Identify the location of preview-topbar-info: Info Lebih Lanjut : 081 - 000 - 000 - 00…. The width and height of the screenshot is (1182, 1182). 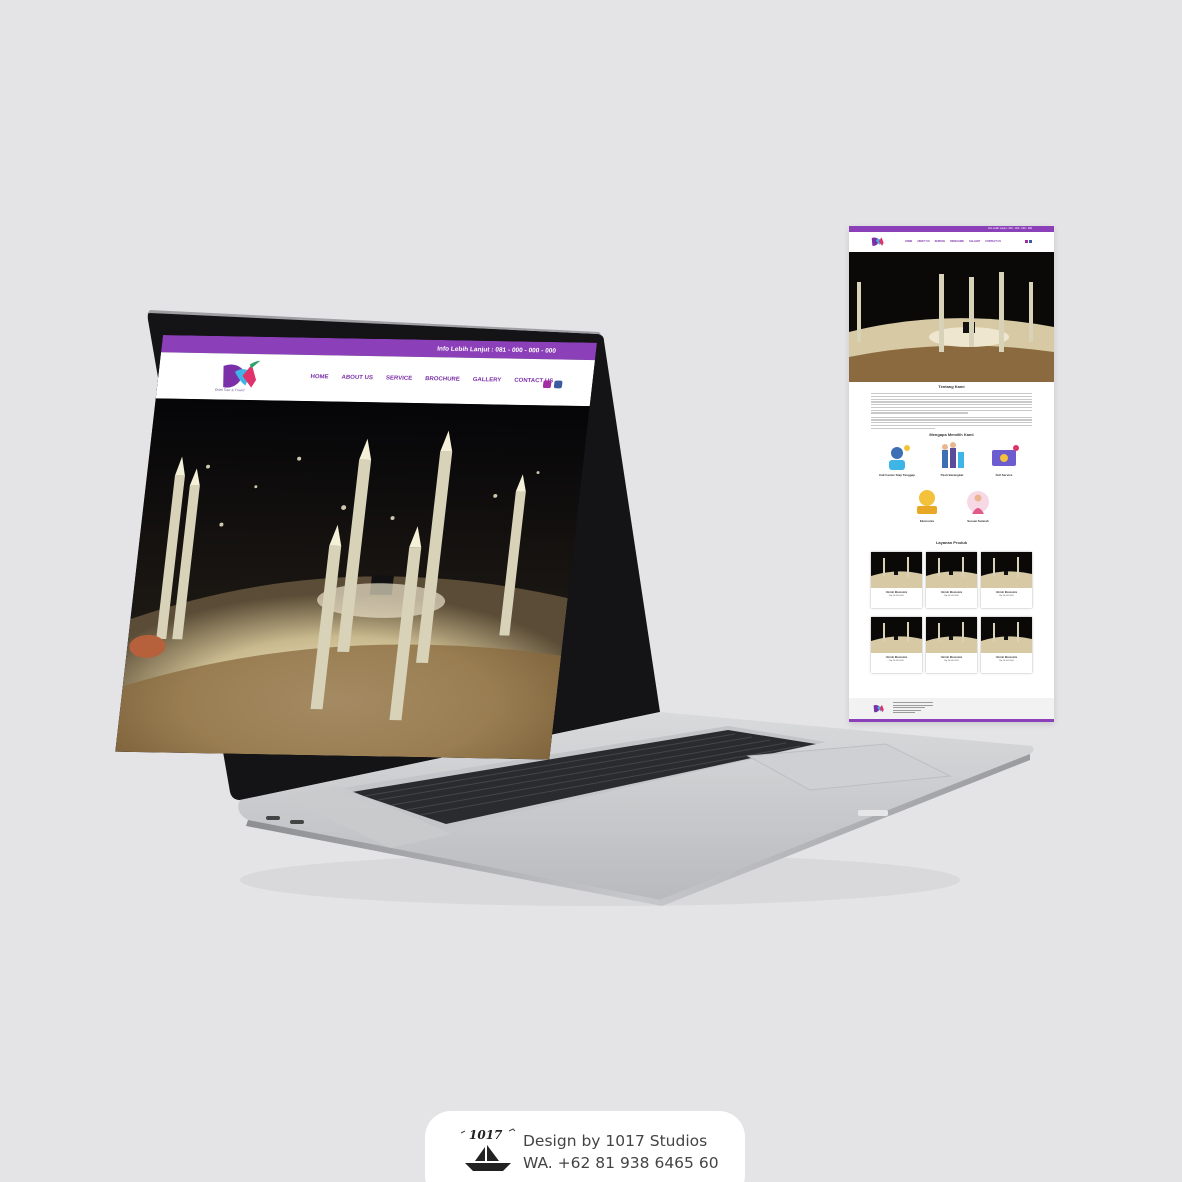
(1010, 228).